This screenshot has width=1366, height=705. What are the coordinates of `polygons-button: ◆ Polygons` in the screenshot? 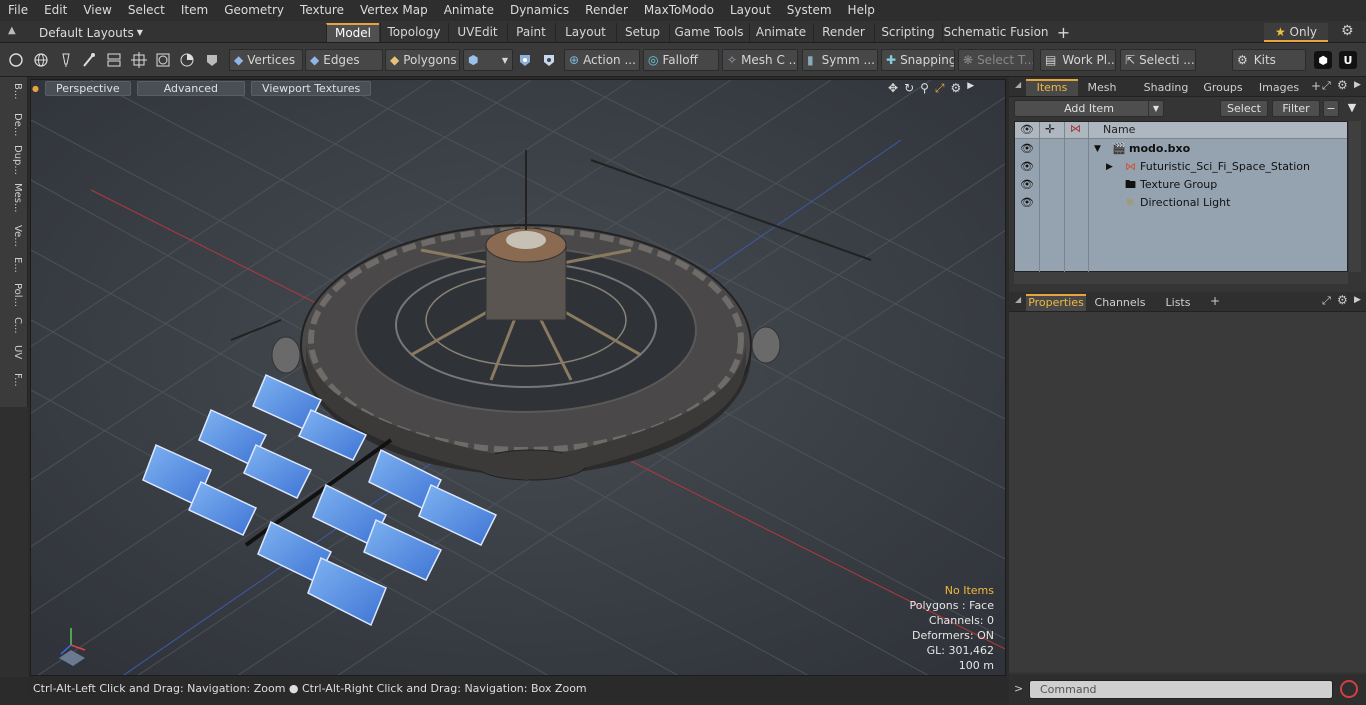 It's located at (422, 60).